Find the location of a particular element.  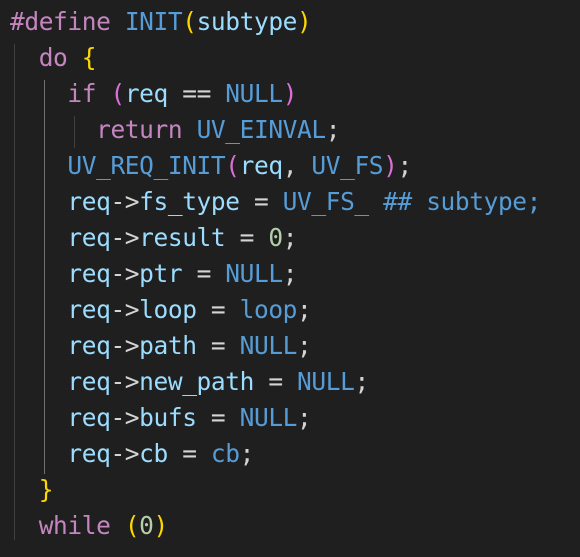

code-line: UV_REQ_INIT(req, UV_FS); is located at coordinates (211, 166).